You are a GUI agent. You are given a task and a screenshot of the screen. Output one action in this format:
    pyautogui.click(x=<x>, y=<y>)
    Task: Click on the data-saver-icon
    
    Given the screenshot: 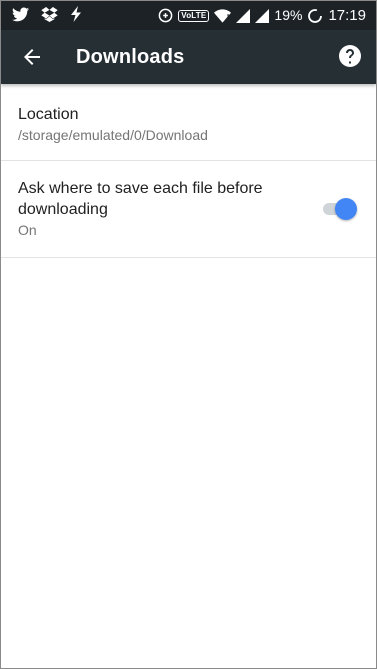 What is the action you would take?
    pyautogui.click(x=165, y=15)
    